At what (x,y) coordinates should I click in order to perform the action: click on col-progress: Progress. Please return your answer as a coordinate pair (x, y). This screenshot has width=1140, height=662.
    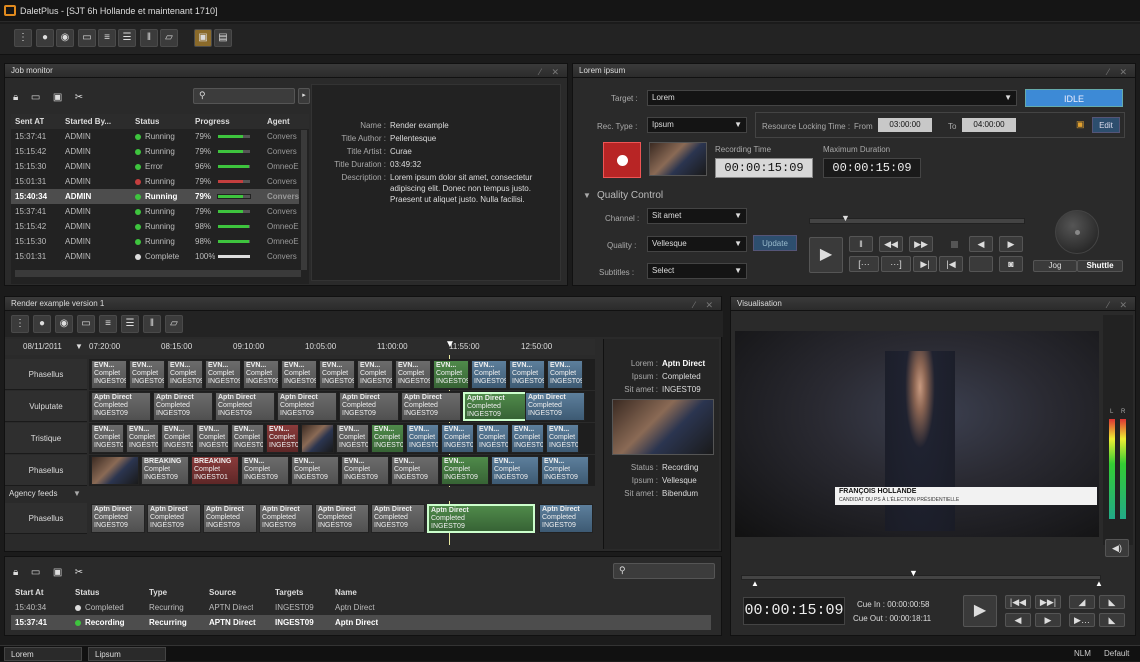
    Looking at the image, I should click on (212, 121).